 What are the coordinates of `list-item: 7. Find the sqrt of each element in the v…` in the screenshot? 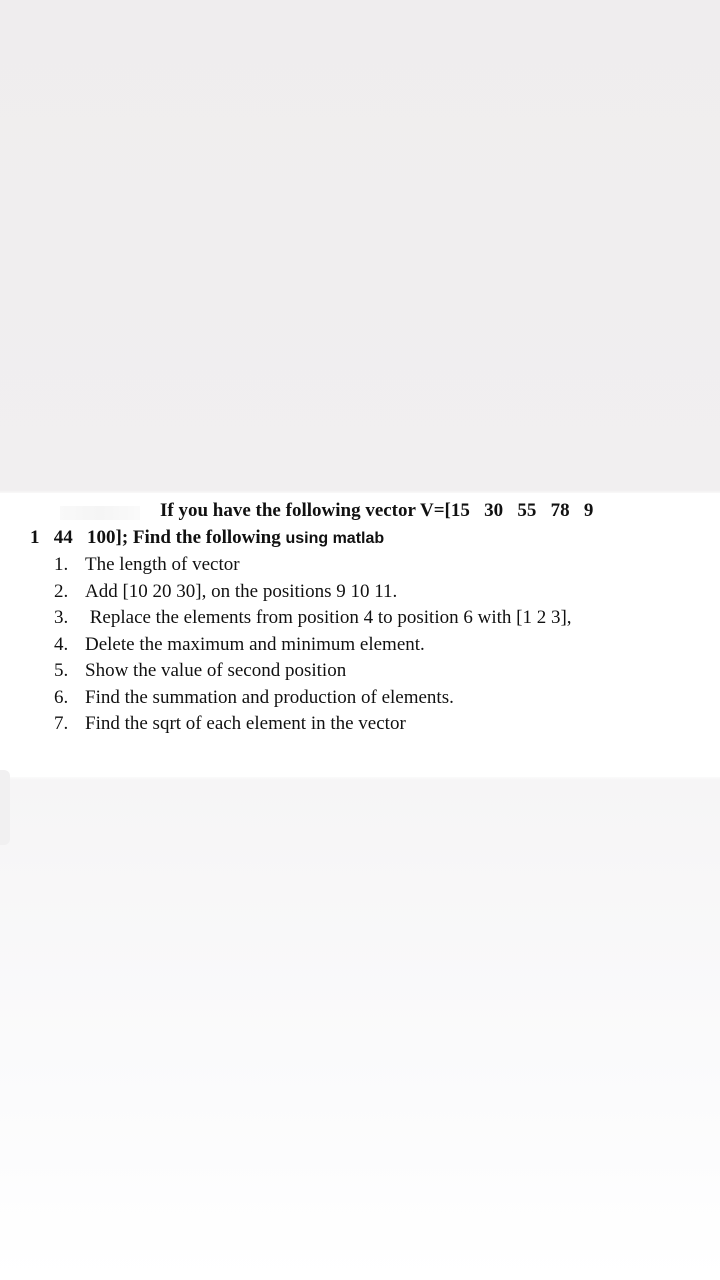 It's located at (313, 724).